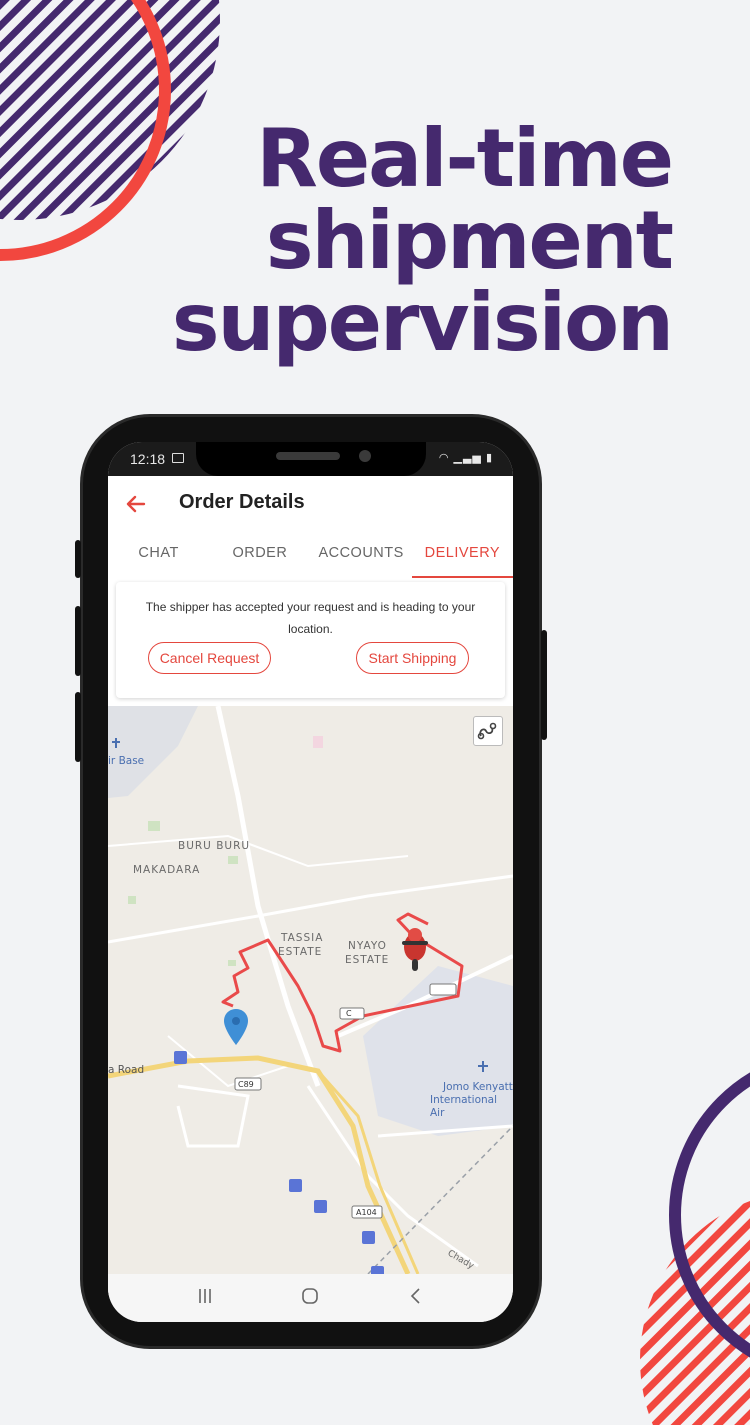 This screenshot has width=750, height=1425. I want to click on headline-line-2: shipment, so click(469, 240).